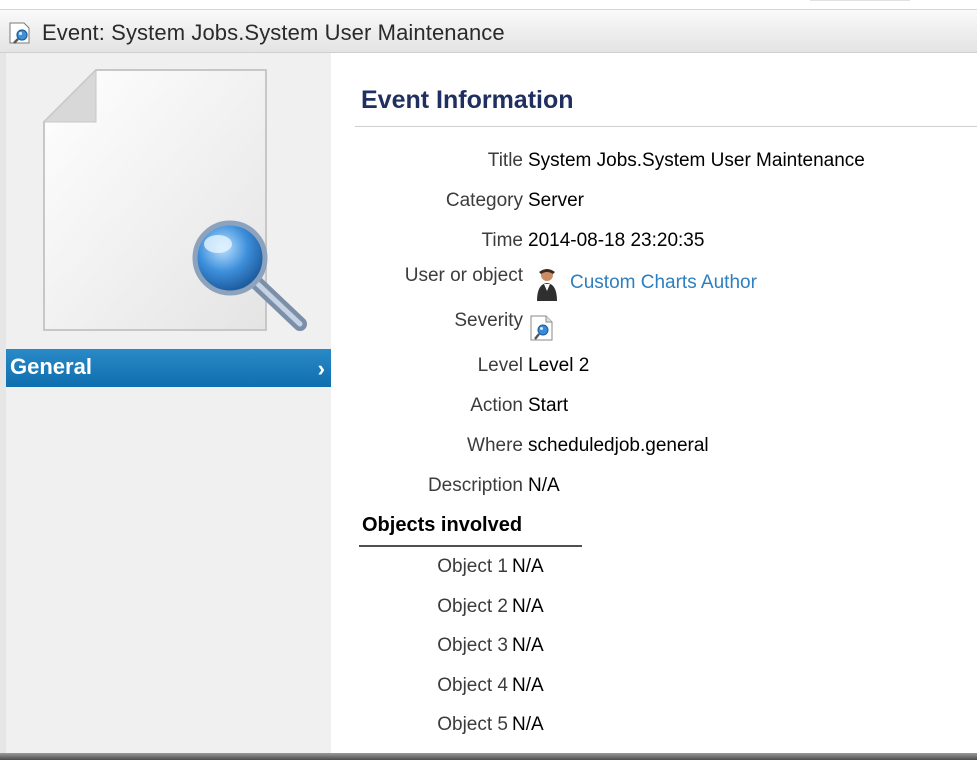 This screenshot has height=760, width=977. I want to click on object-row: Object 4 N/A, so click(488, 690).